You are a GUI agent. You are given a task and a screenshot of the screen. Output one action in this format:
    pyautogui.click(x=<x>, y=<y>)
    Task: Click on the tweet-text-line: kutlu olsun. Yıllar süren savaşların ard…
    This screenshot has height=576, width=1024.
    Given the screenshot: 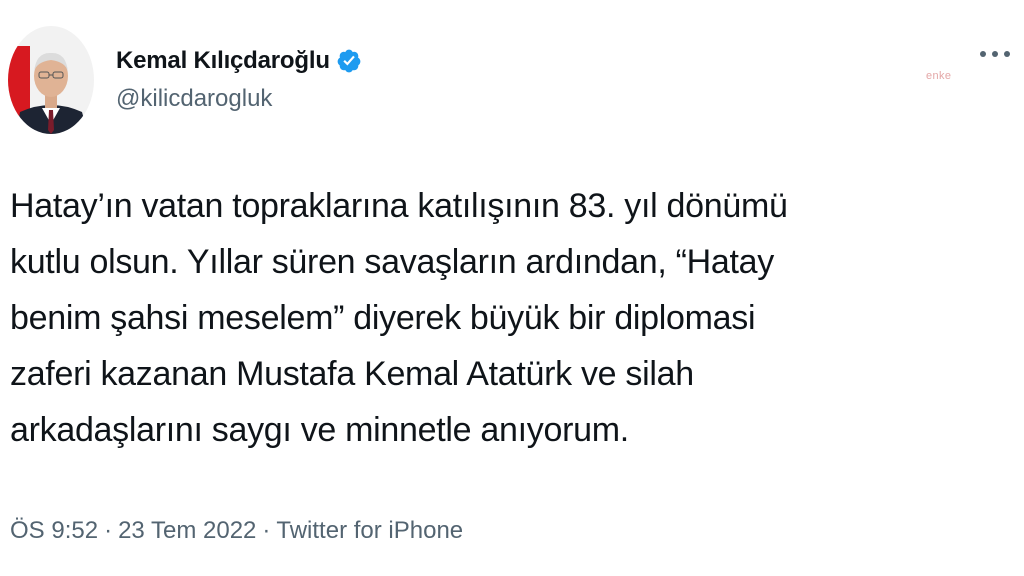 What is the action you would take?
    pyautogui.click(x=392, y=262)
    